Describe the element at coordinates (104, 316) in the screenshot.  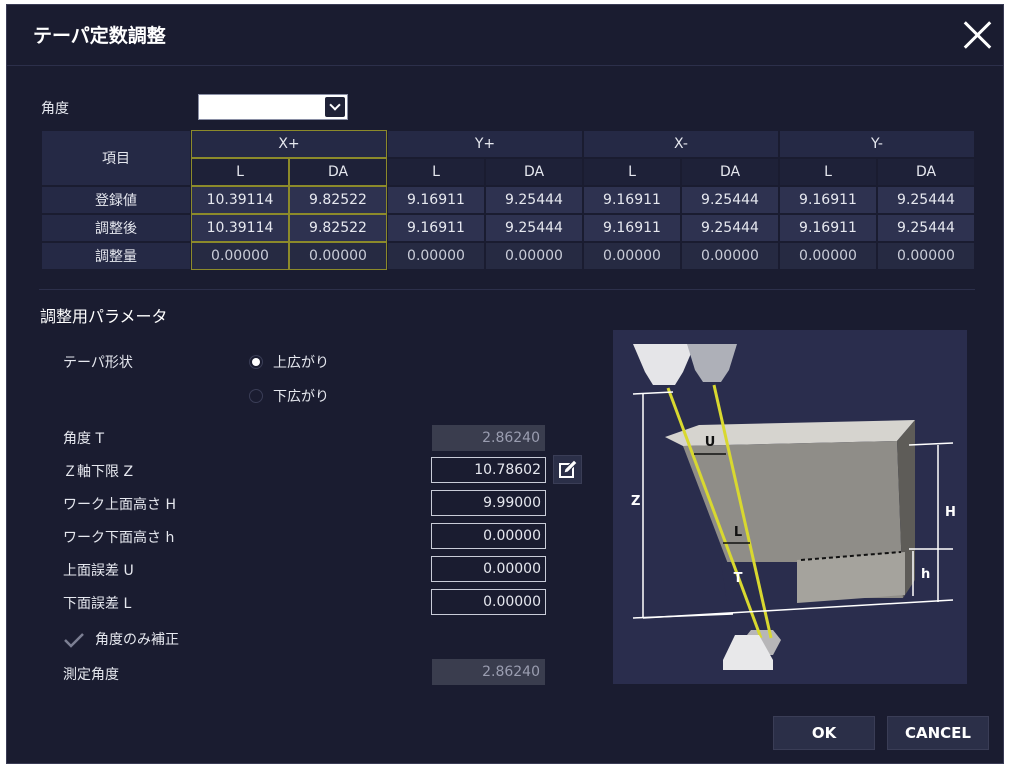
I see `section-title: 調整用パラメータ` at that location.